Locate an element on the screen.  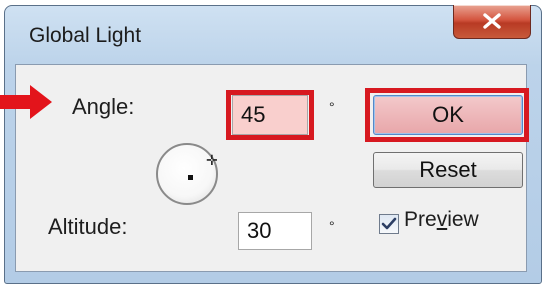
preview-label: Preview is located at coordinates (441, 220).